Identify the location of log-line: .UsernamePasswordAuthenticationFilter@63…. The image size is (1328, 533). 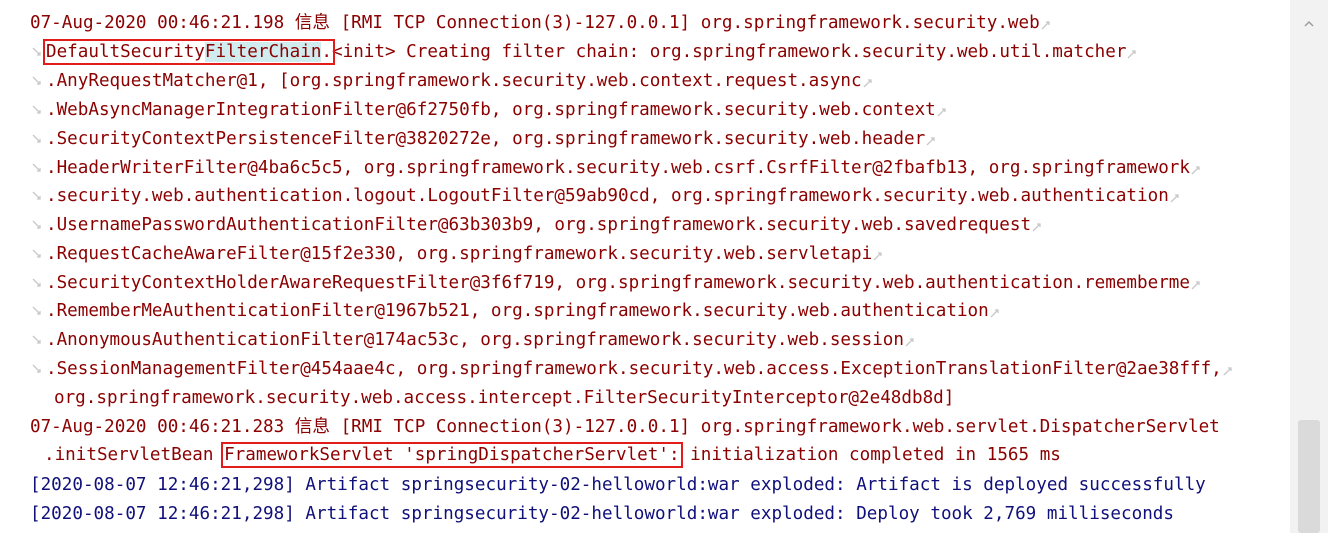
(536, 225).